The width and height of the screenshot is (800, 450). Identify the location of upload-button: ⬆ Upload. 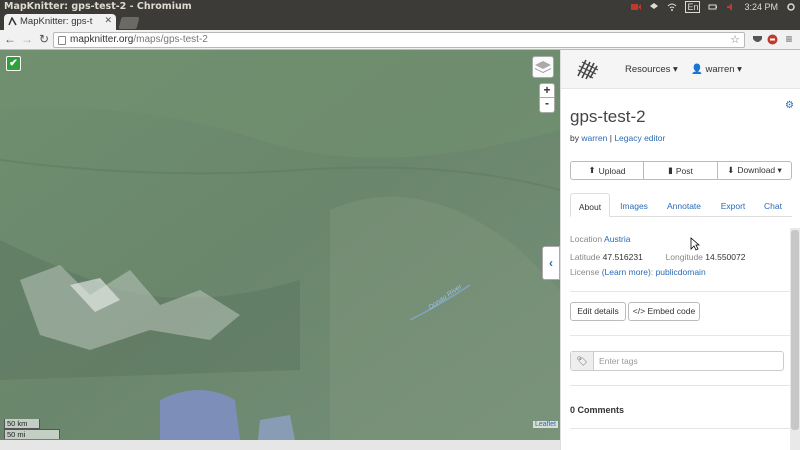
(607, 170).